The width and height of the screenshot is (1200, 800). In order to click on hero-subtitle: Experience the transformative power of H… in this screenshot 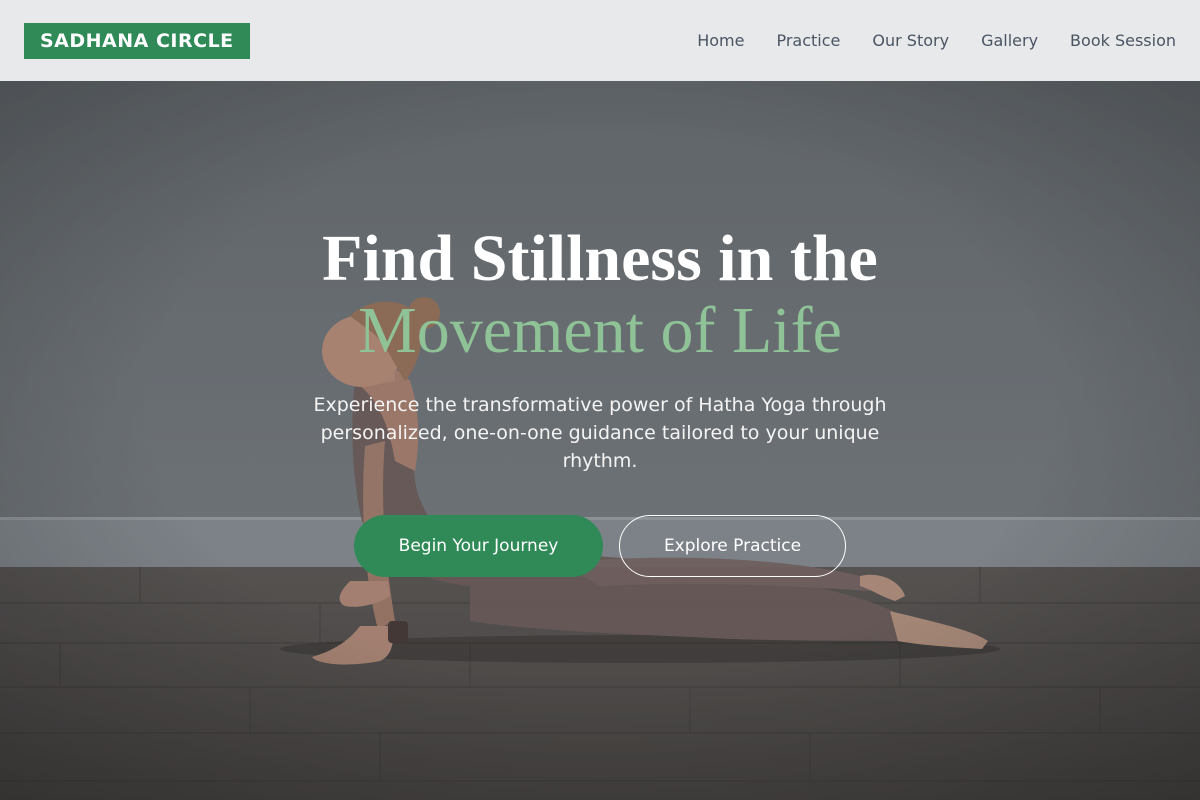, I will do `click(600, 433)`.